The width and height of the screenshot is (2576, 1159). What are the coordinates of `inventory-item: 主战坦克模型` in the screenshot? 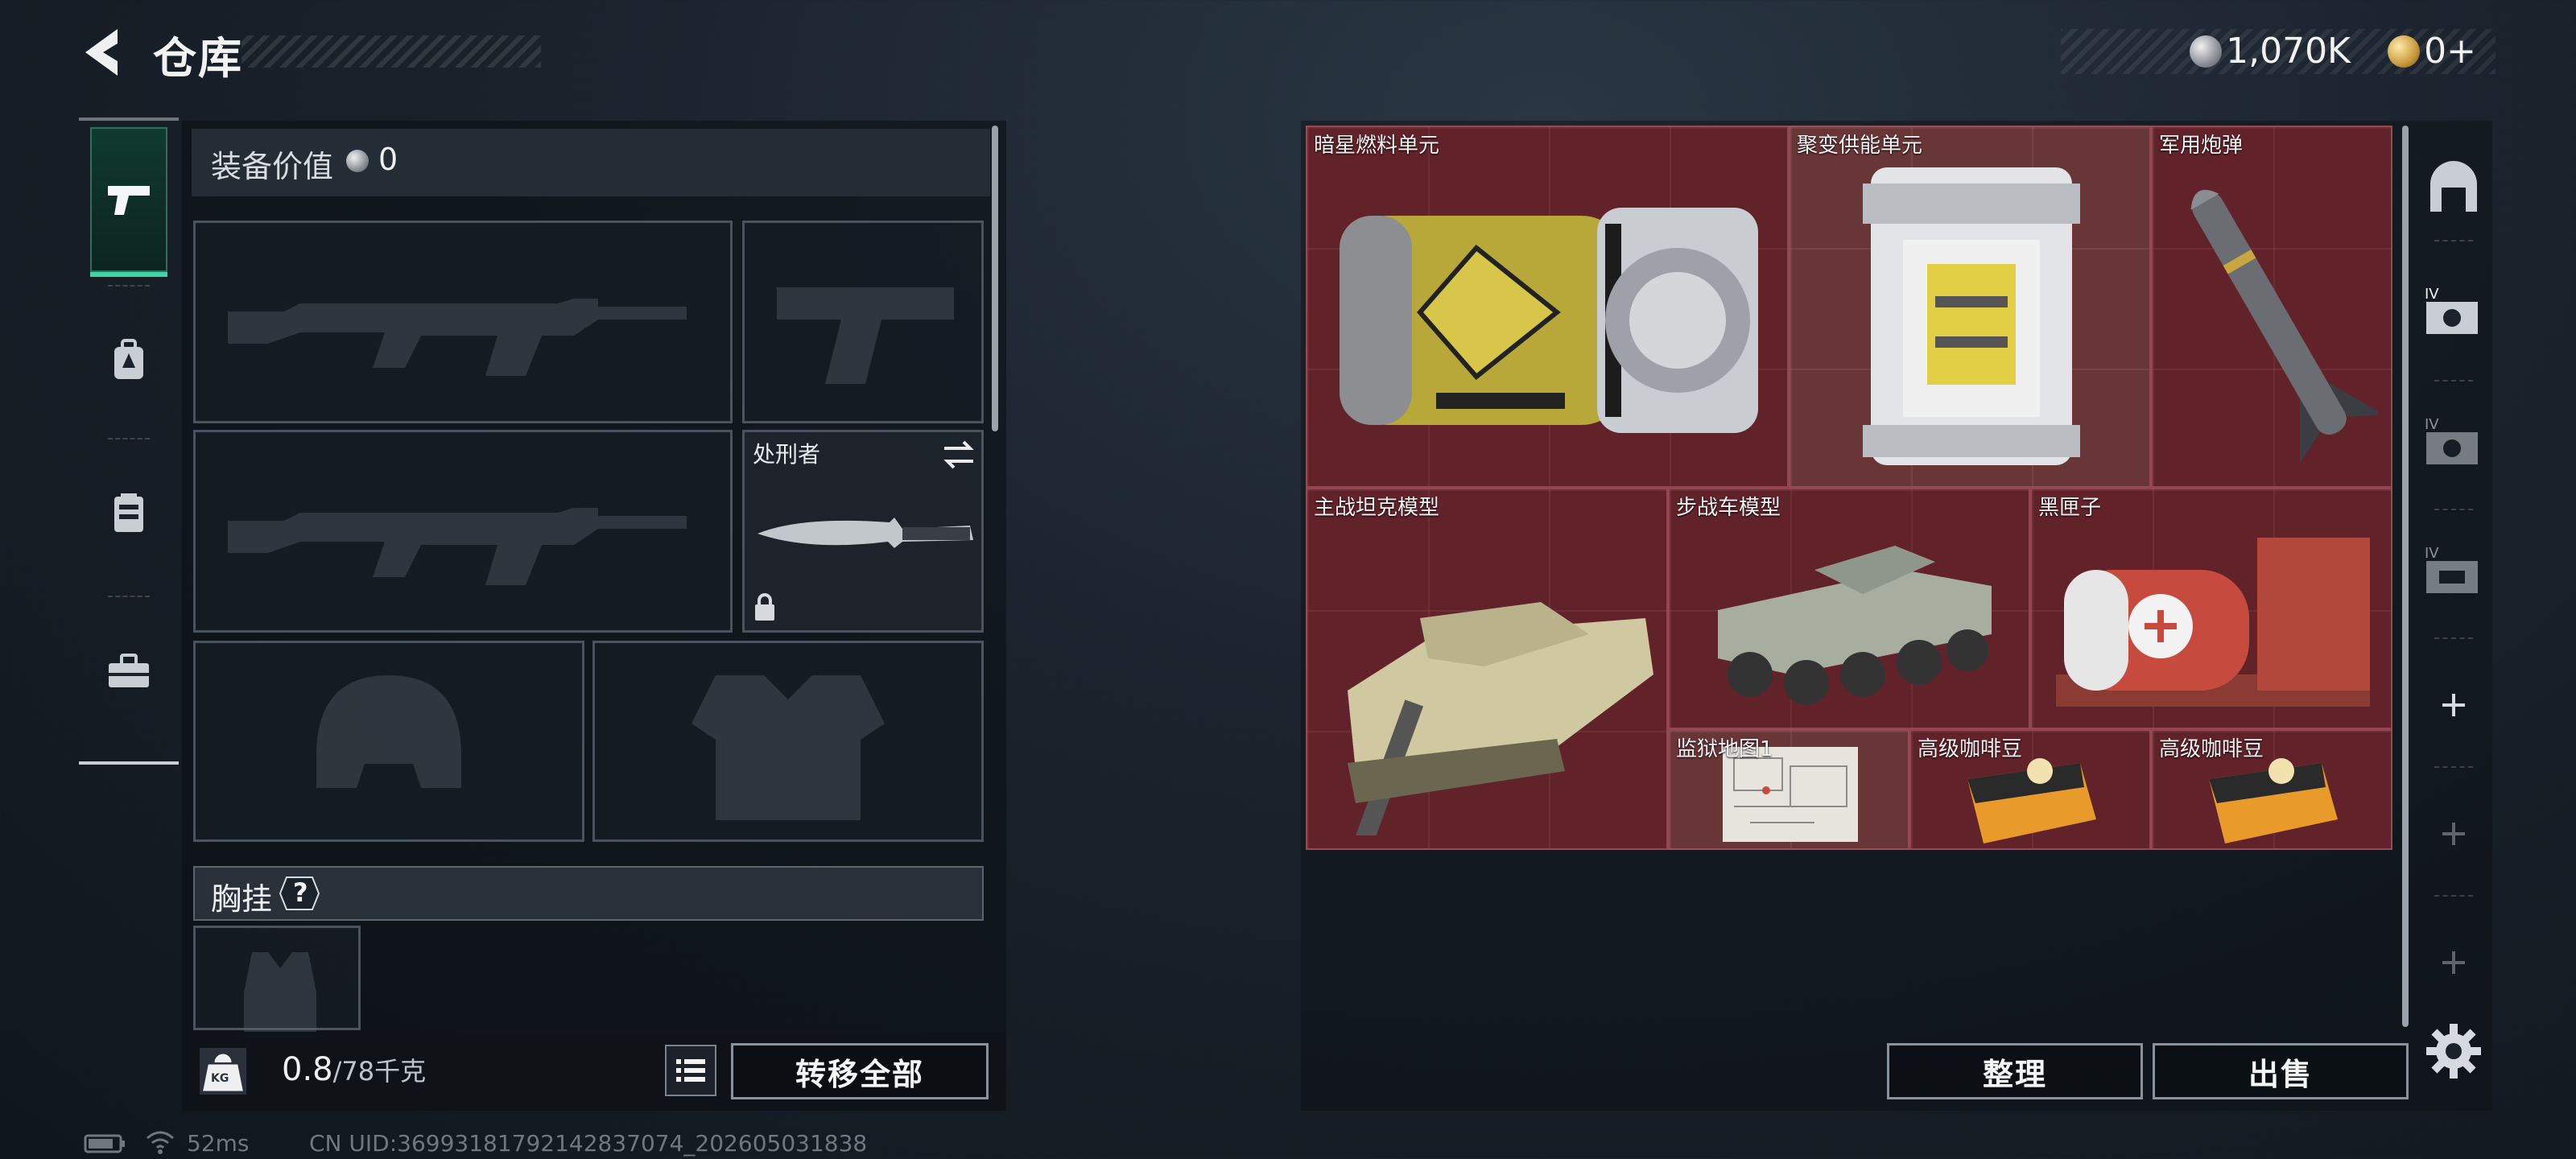 It's located at (1487, 669).